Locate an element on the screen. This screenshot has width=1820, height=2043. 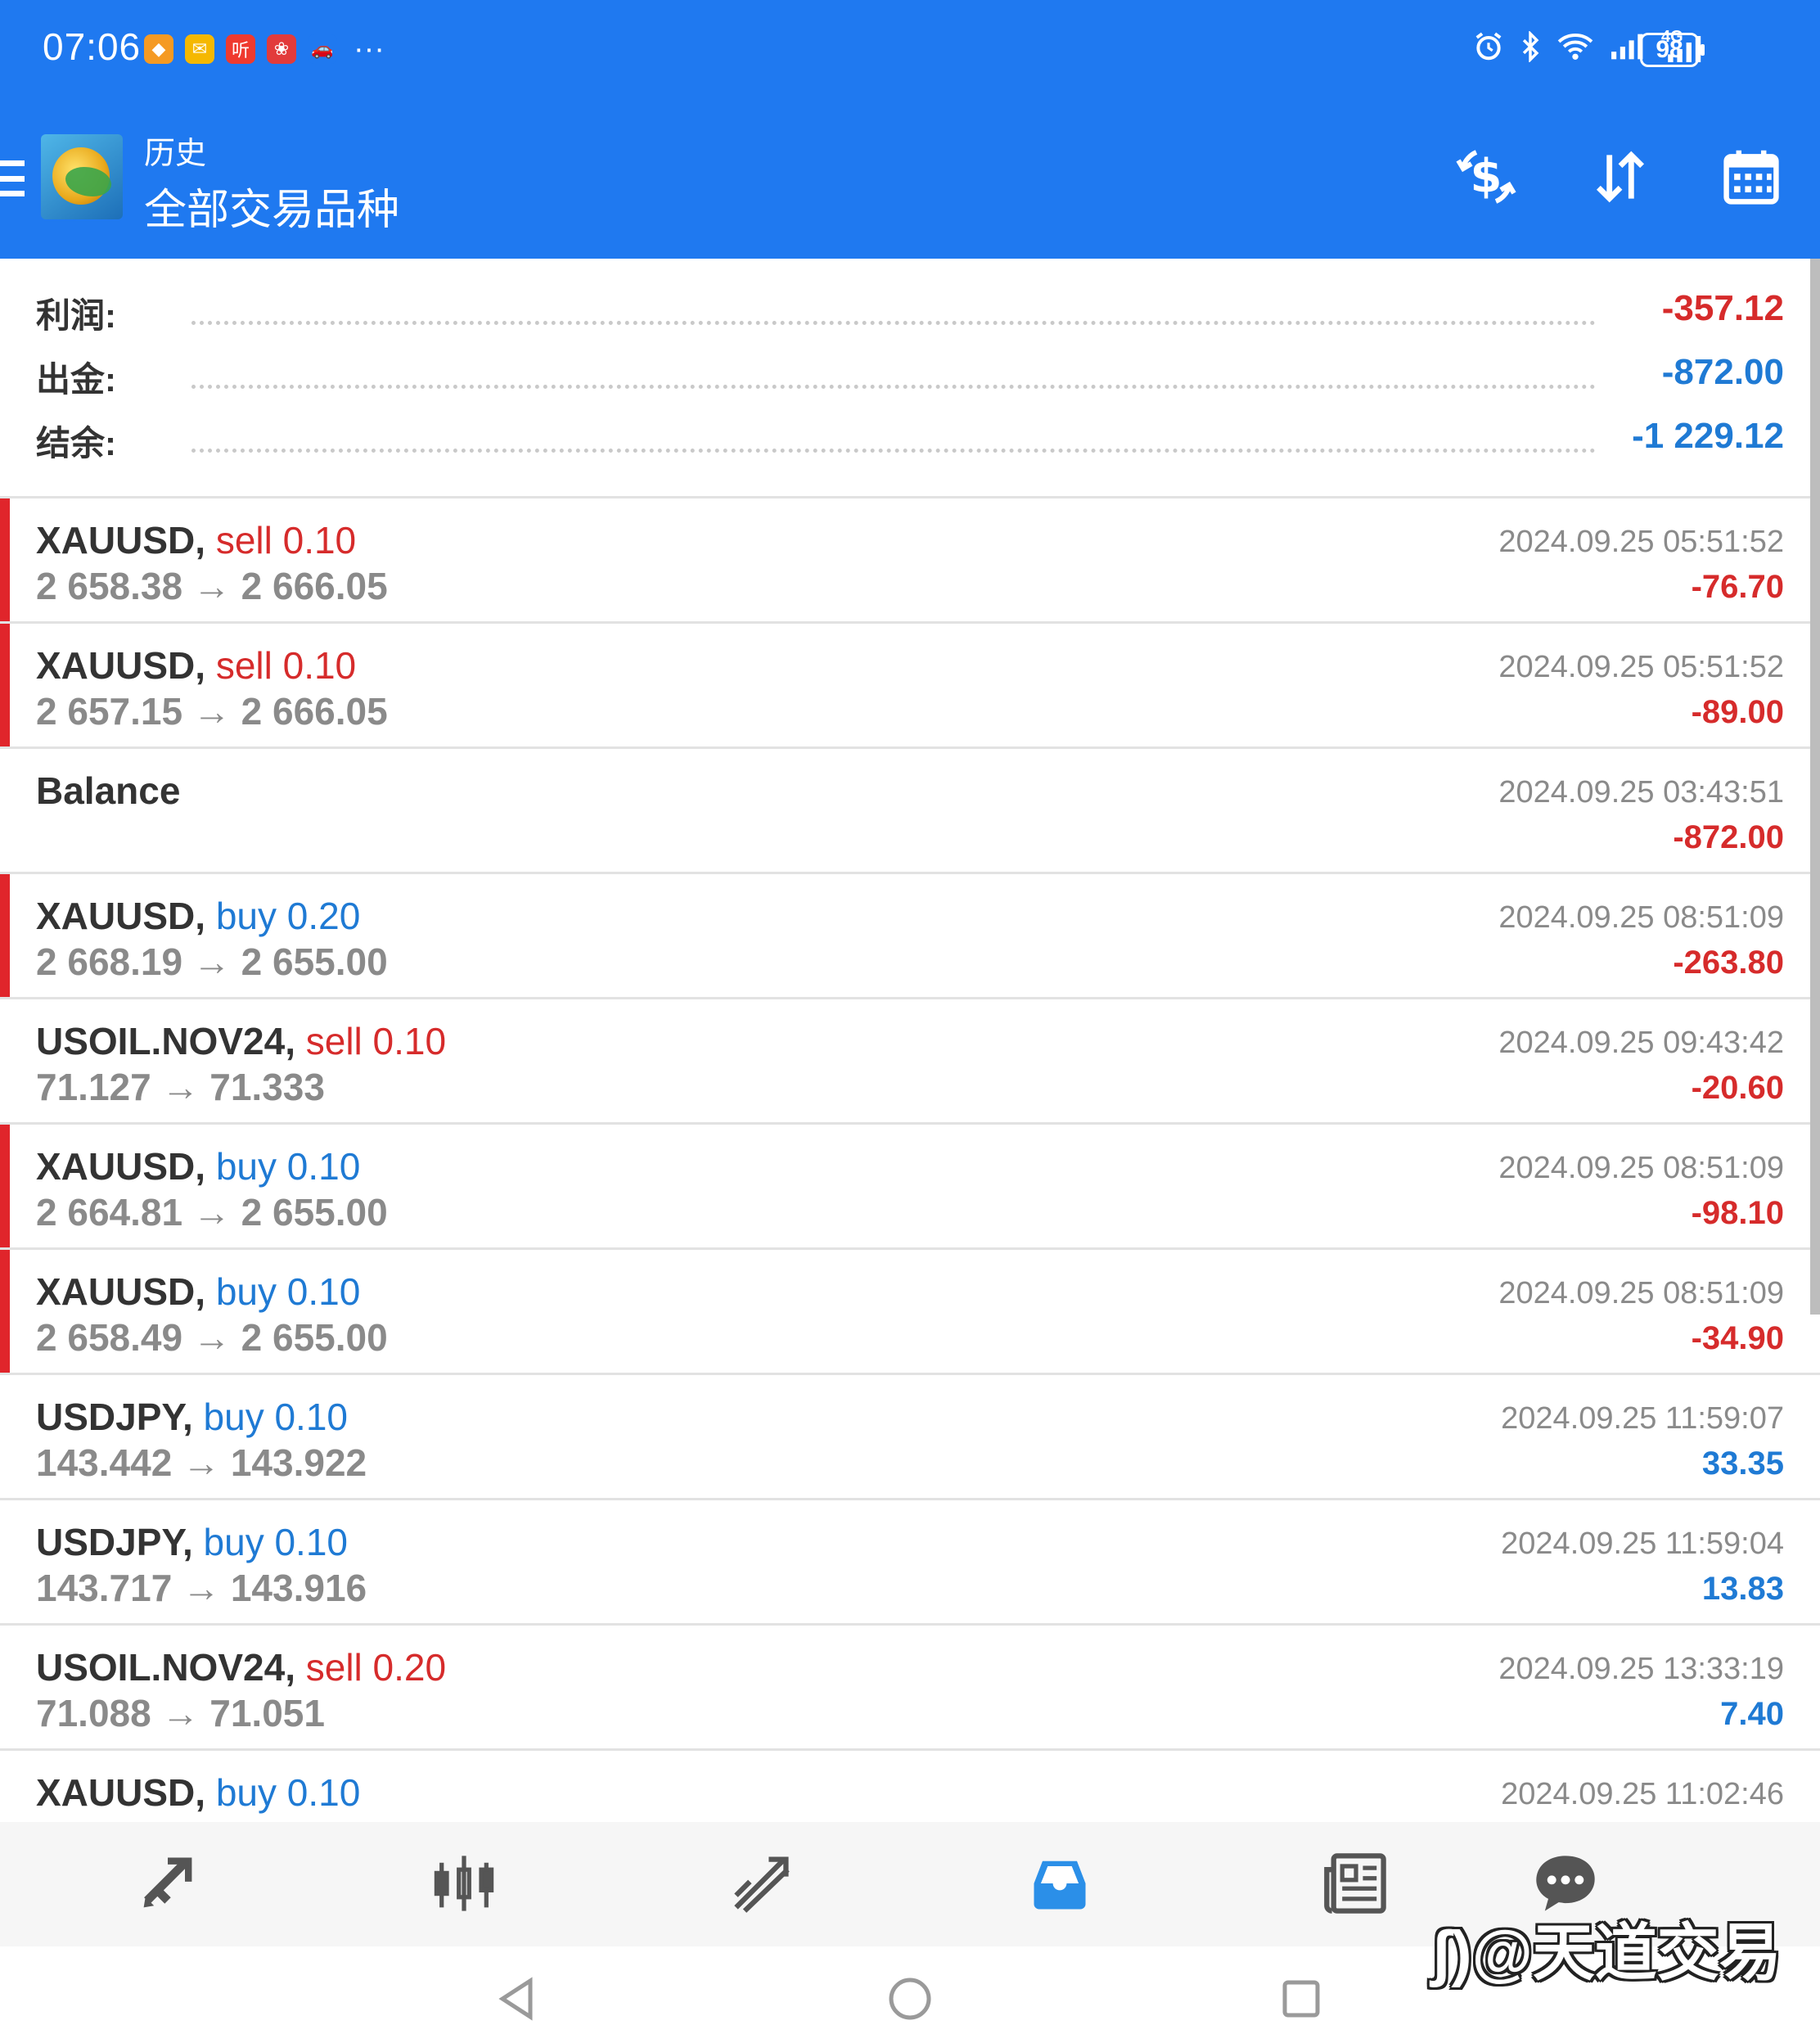
recents-icon is located at coordinates (1301, 1998).